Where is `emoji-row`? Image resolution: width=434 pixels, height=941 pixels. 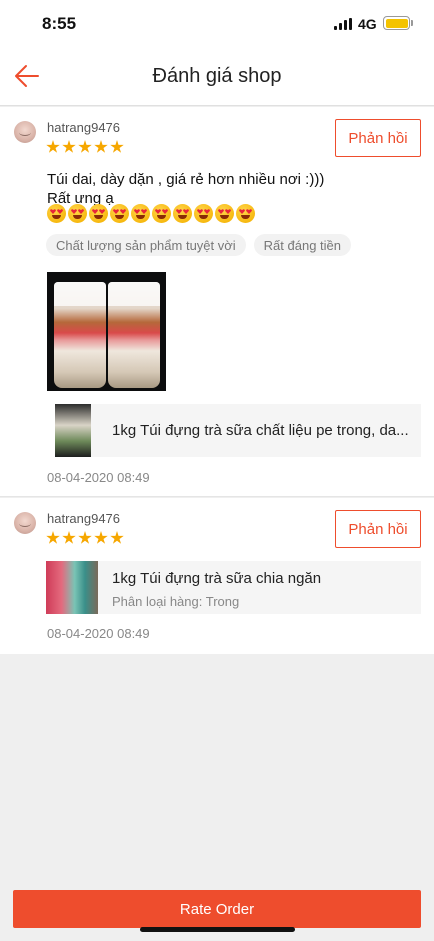
emoji-row is located at coordinates (151, 213).